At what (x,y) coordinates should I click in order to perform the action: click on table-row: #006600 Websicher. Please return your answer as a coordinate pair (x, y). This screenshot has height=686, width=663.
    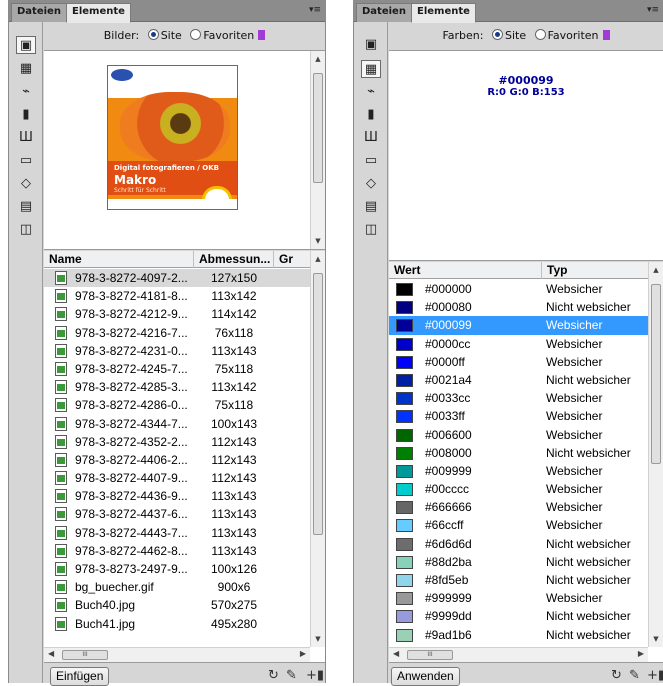
    Looking at the image, I should click on (518, 435).